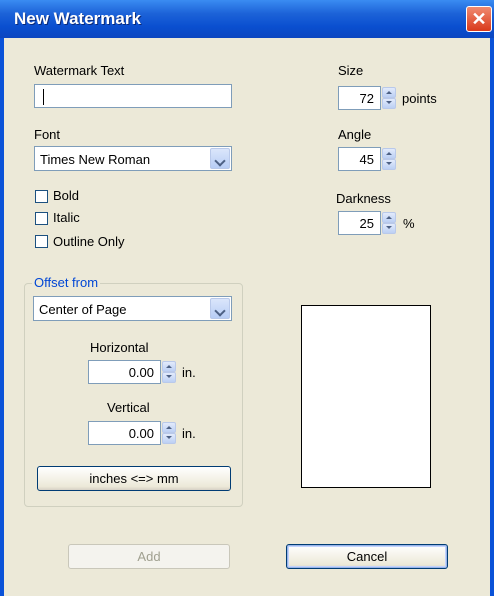 Image resolution: width=494 pixels, height=596 pixels. I want to click on watermark-text-input, so click(133, 96).